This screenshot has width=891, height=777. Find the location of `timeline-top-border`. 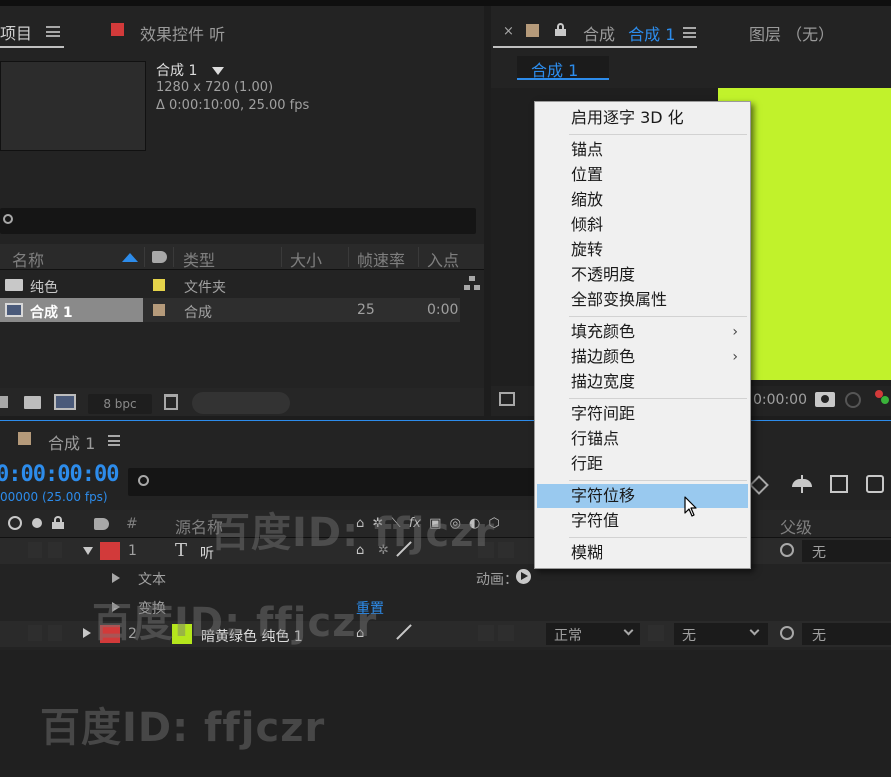

timeline-top-border is located at coordinates (445, 420).